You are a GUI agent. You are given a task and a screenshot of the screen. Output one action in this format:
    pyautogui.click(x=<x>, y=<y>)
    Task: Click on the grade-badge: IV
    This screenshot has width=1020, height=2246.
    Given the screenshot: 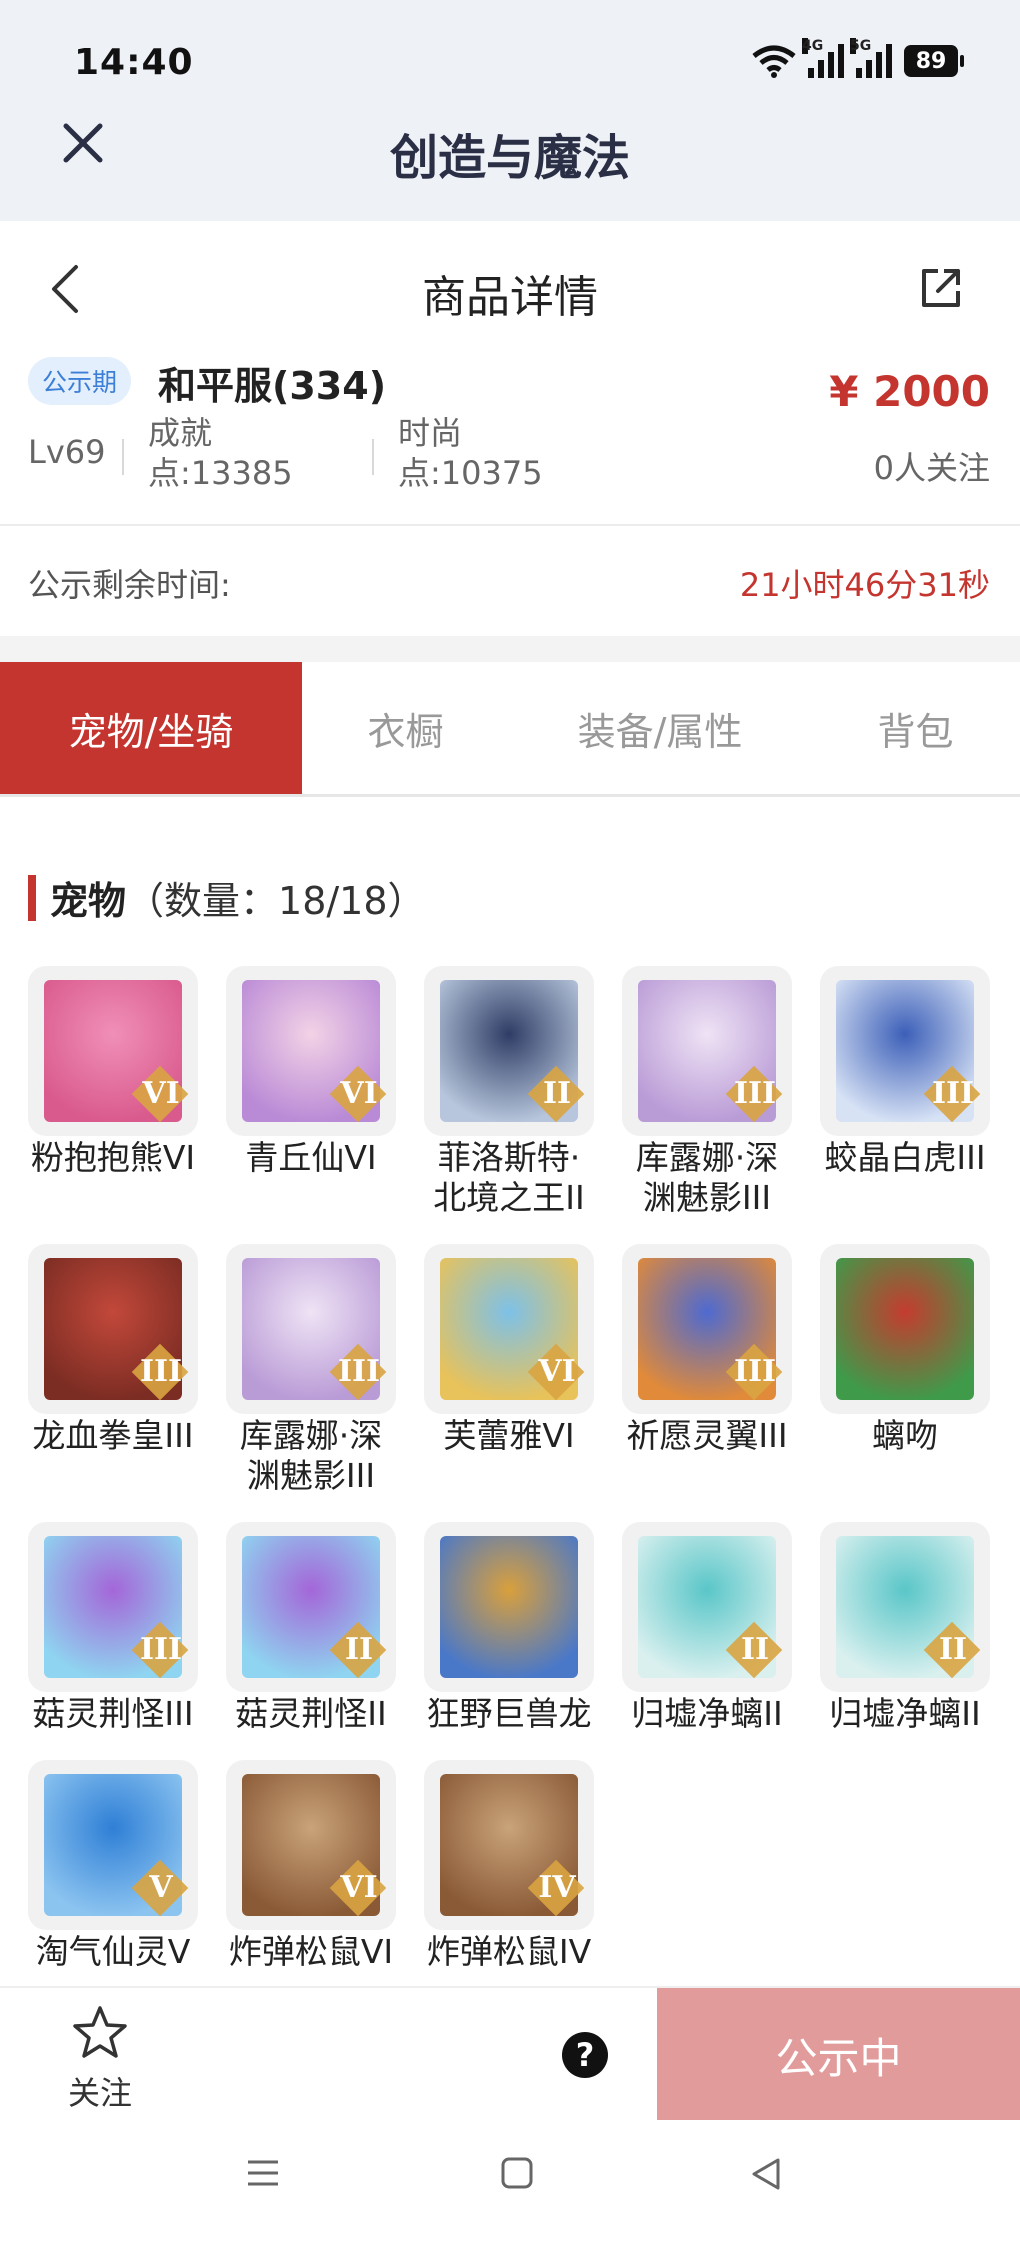 What is the action you would take?
    pyautogui.click(x=556, y=1888)
    